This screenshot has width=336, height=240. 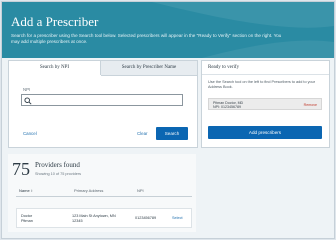 I want to click on tab-search-by-prescriber-name: Search by Prescriber Name, so click(x=149, y=68).